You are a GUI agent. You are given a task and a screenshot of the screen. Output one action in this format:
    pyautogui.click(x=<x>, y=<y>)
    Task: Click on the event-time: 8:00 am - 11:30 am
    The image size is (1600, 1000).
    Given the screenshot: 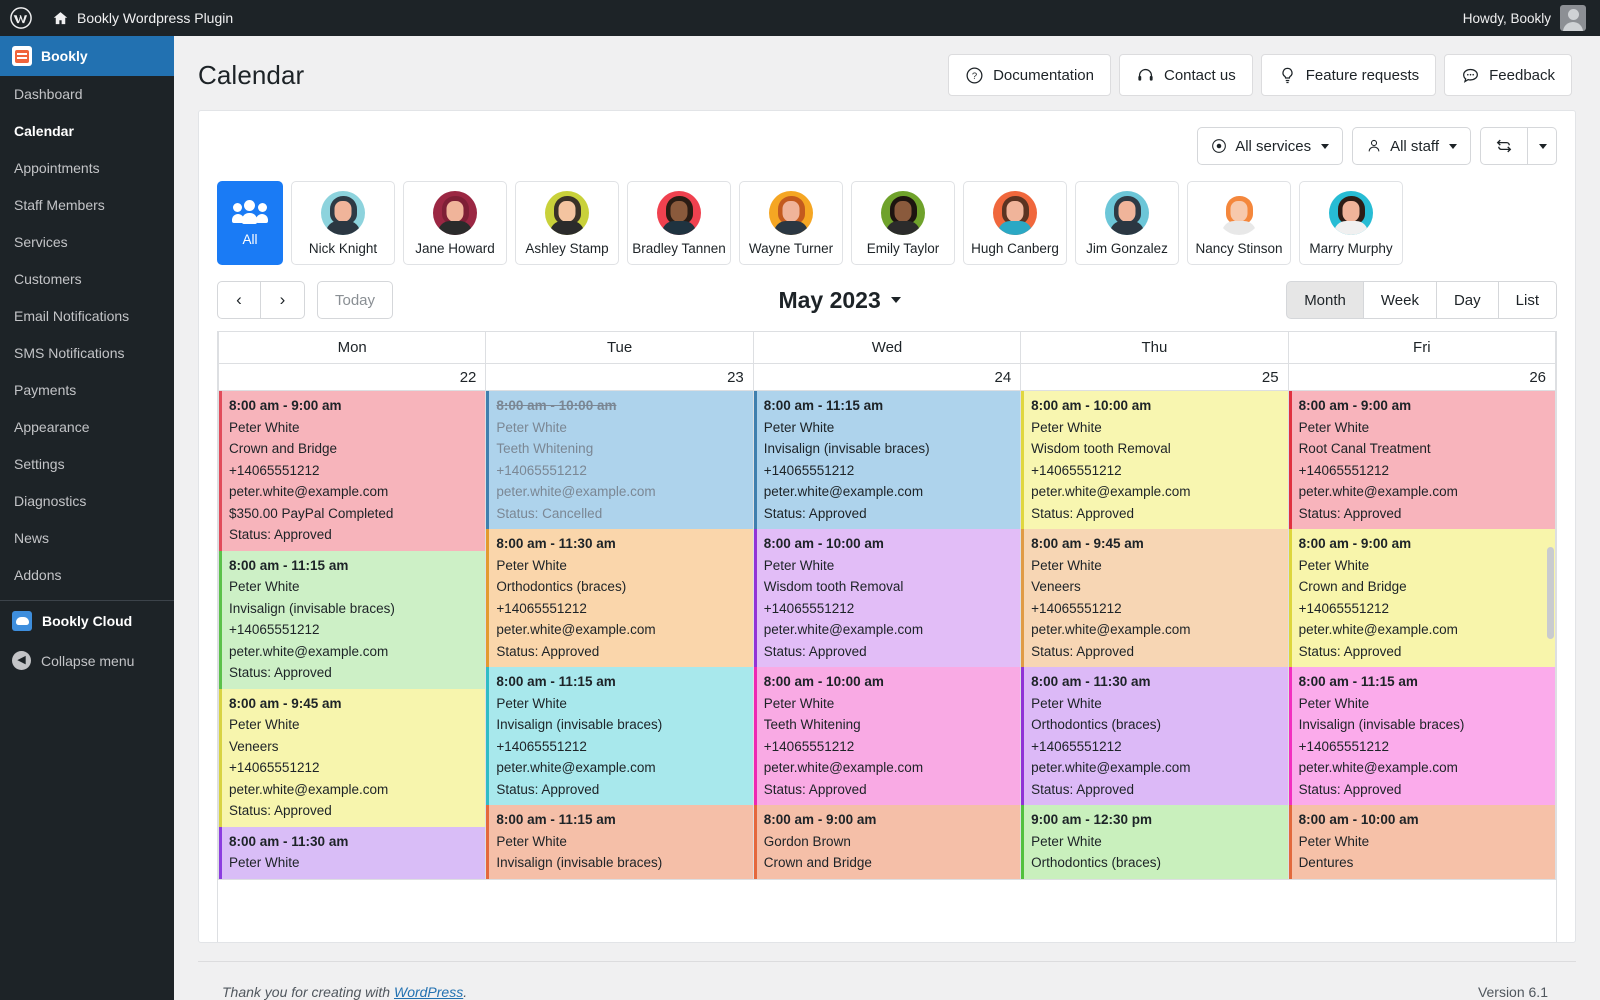 What is the action you would take?
    pyautogui.click(x=1091, y=681)
    